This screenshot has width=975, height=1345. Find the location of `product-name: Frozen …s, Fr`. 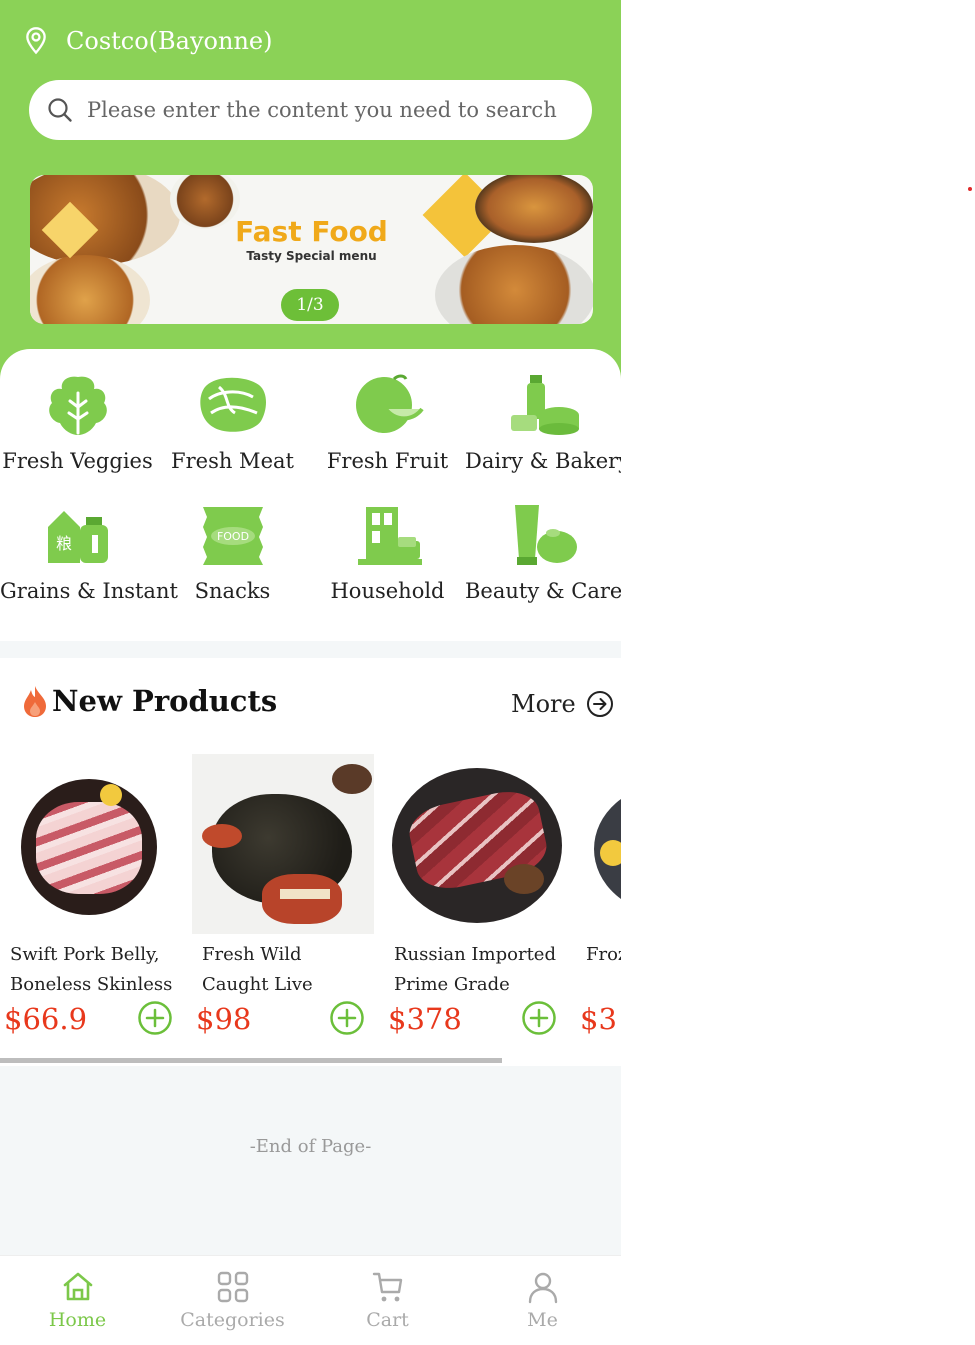

product-name: Frozen …s, Fr is located at coordinates (603, 954).